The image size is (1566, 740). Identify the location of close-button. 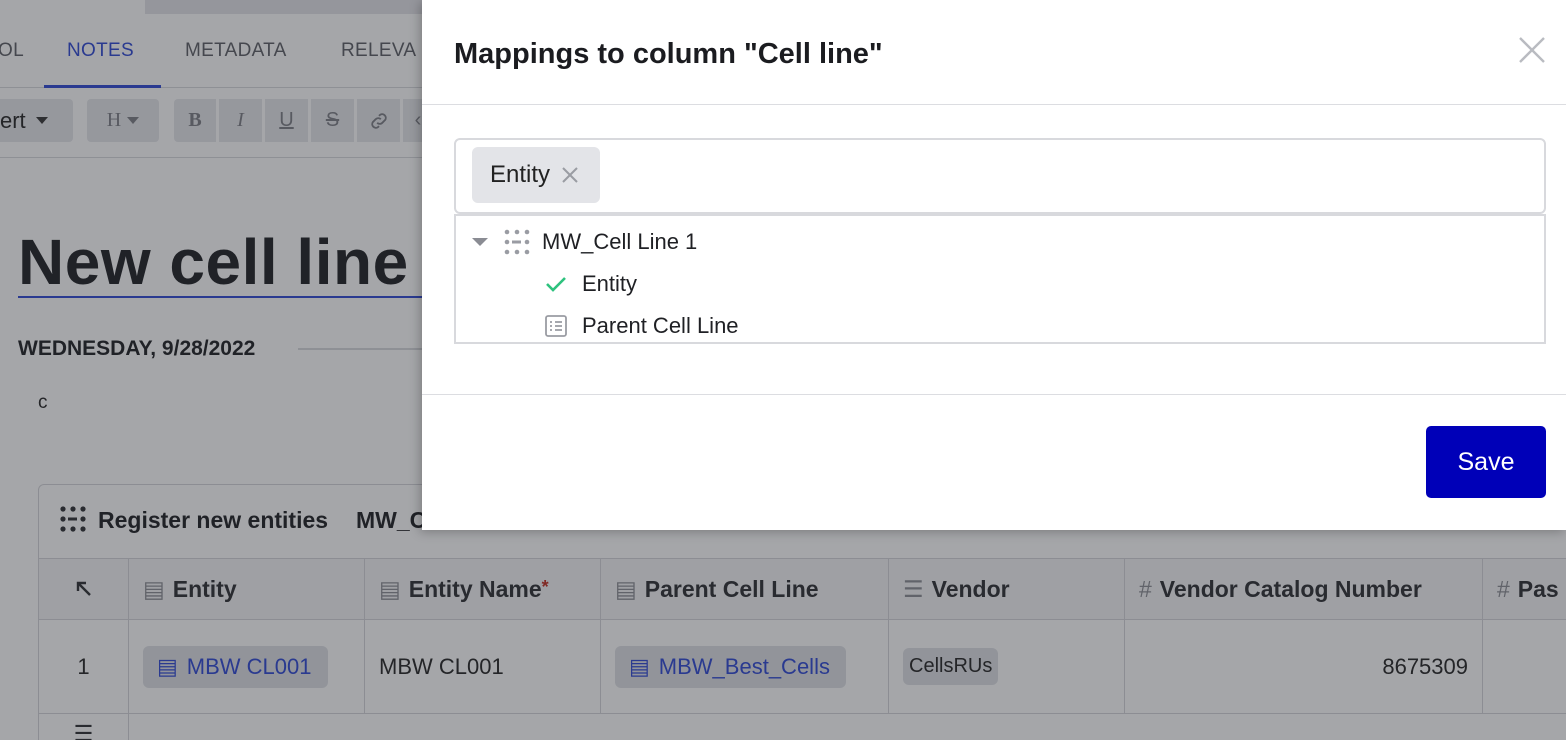
(1532, 50).